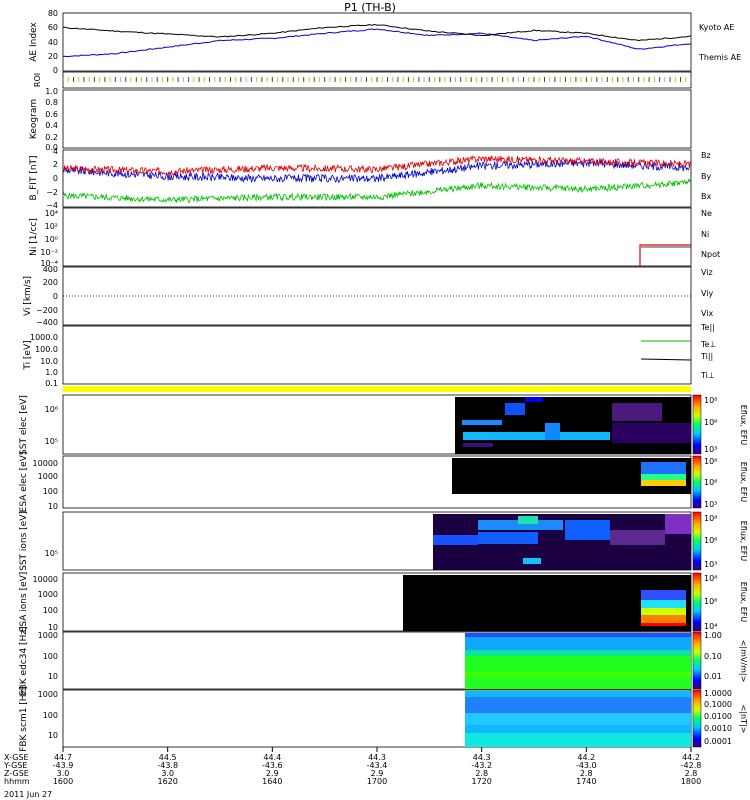 The height and width of the screenshot is (800, 750). I want to click on esa-ions-tick: 10000, so click(45, 579).